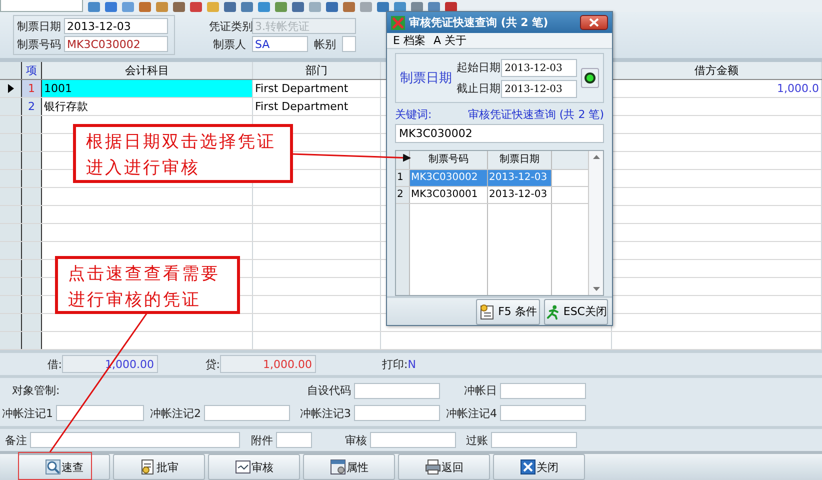 This screenshot has width=822, height=480. What do you see at coordinates (262, 440) in the screenshot?
I see `field-label: 附件` at bounding box center [262, 440].